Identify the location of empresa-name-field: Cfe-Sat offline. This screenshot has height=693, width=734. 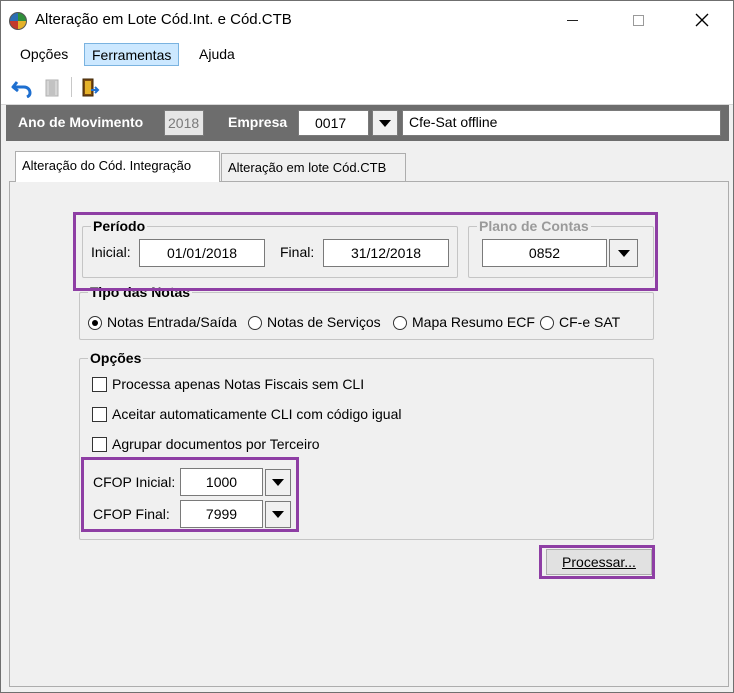
(561, 123).